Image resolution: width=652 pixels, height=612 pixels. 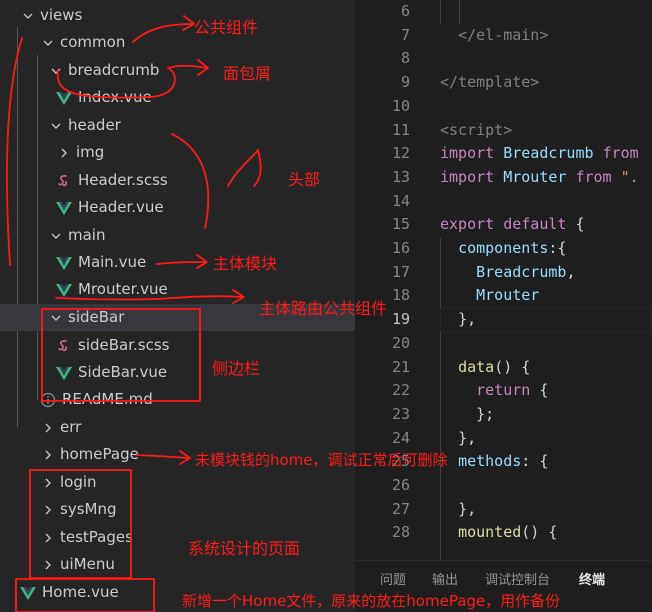 What do you see at coordinates (177, 482) in the screenshot?
I see `tree-folder: login` at bounding box center [177, 482].